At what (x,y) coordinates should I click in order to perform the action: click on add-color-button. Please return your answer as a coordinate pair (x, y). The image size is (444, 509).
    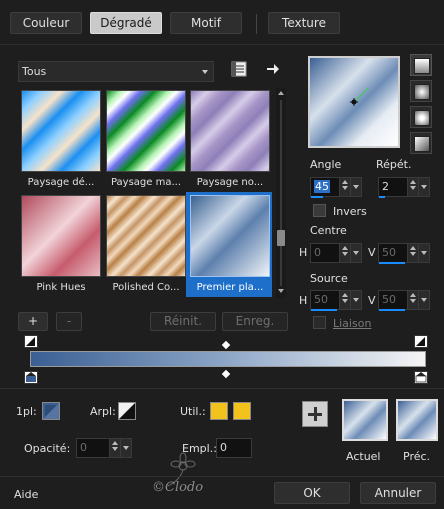
    Looking at the image, I should click on (315, 414).